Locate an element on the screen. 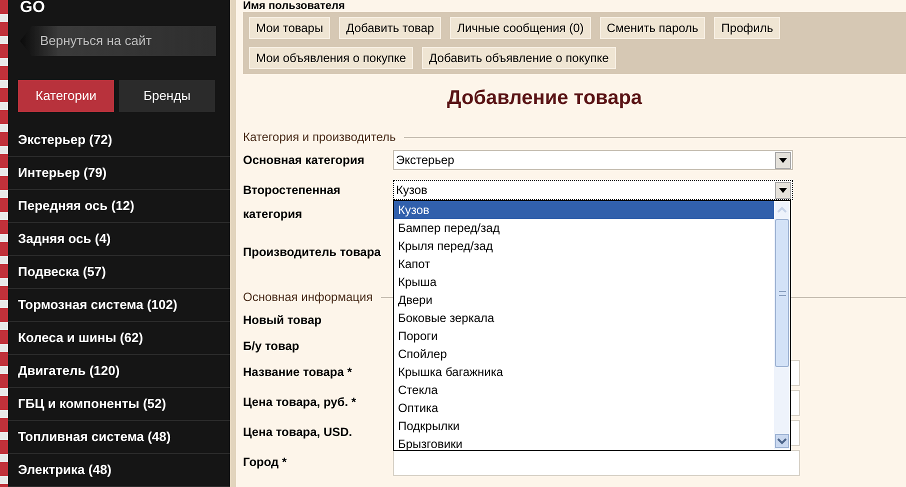  dropdown-option: Двери is located at coordinates (584, 300).